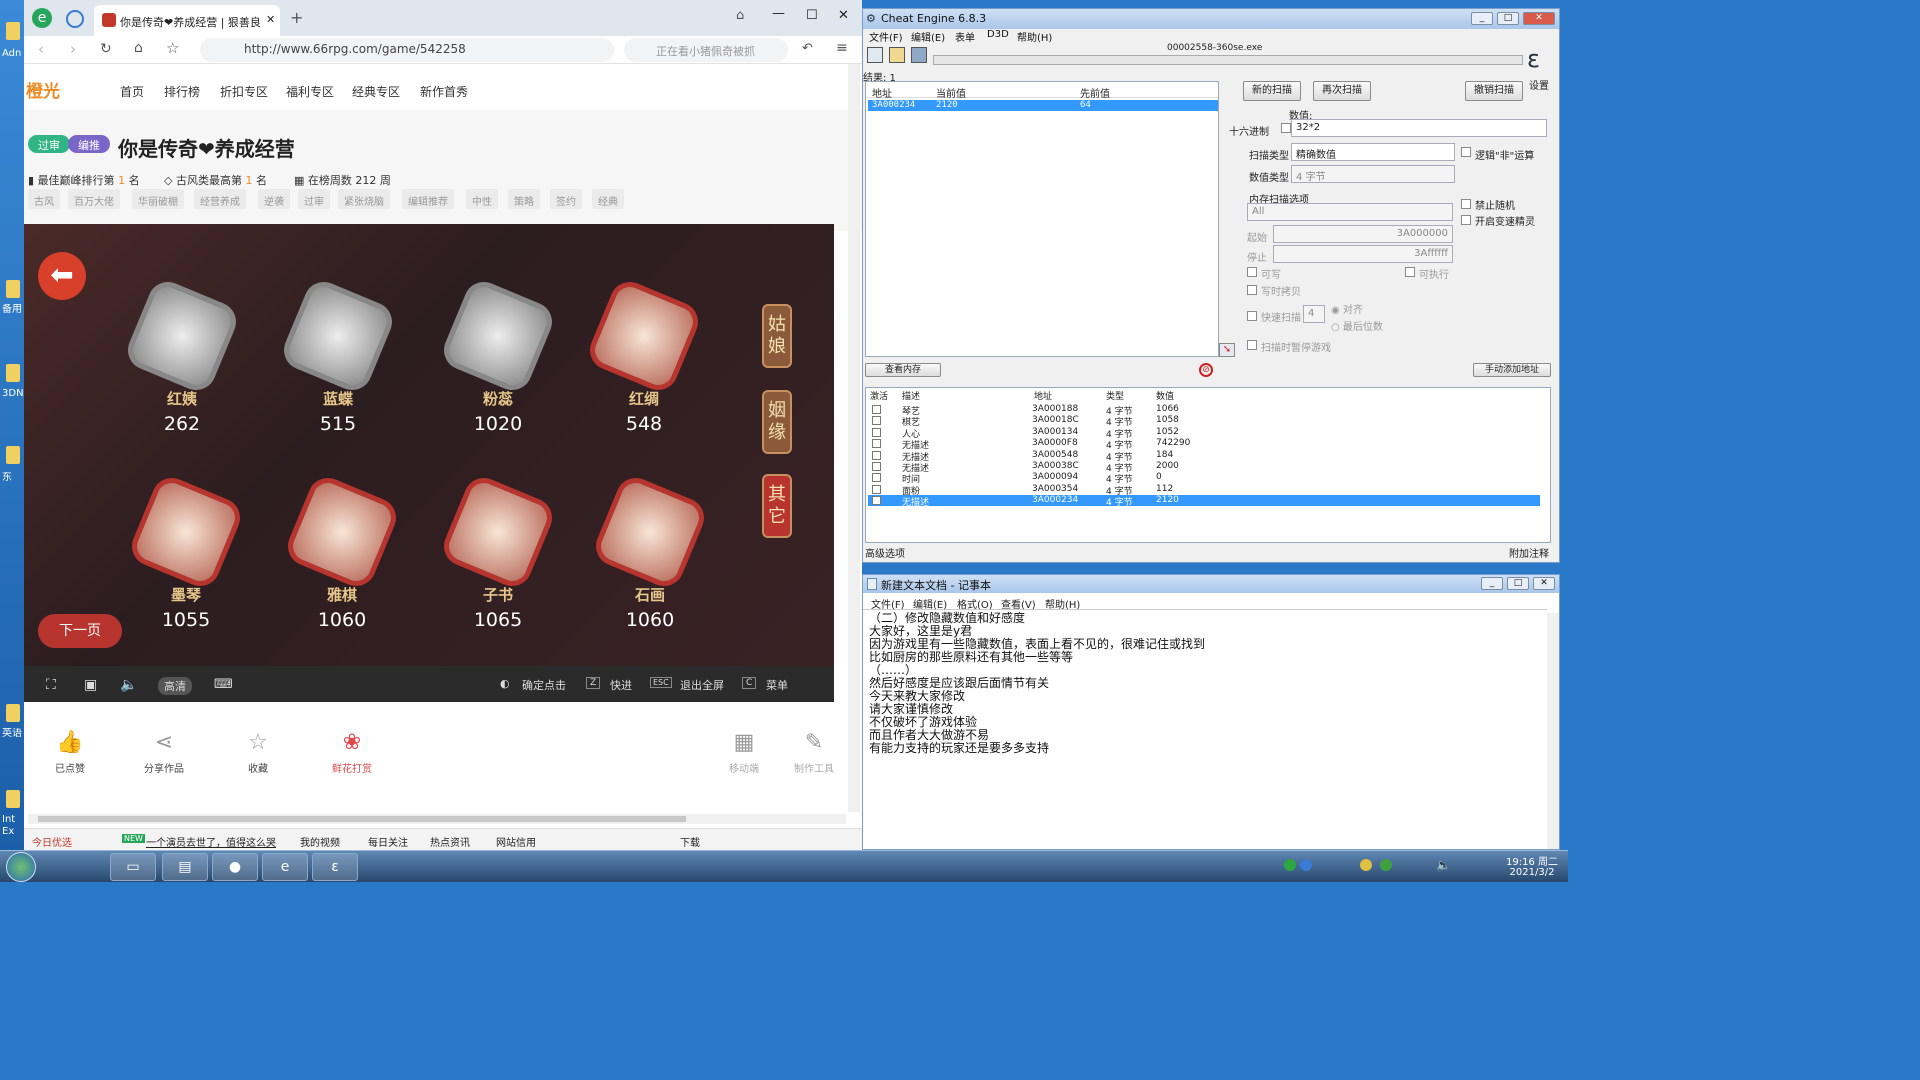 Image resolution: width=1920 pixels, height=1080 pixels. Describe the element at coordinates (1204, 490) in the screenshot. I see `address-table-row: 面粉 3A000354 4 字节 112` at that location.